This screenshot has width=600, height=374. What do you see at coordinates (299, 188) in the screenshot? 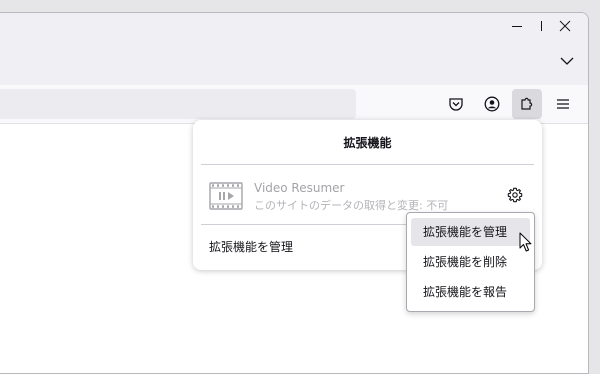
I see `extension-name: Video Resumer` at bounding box center [299, 188].